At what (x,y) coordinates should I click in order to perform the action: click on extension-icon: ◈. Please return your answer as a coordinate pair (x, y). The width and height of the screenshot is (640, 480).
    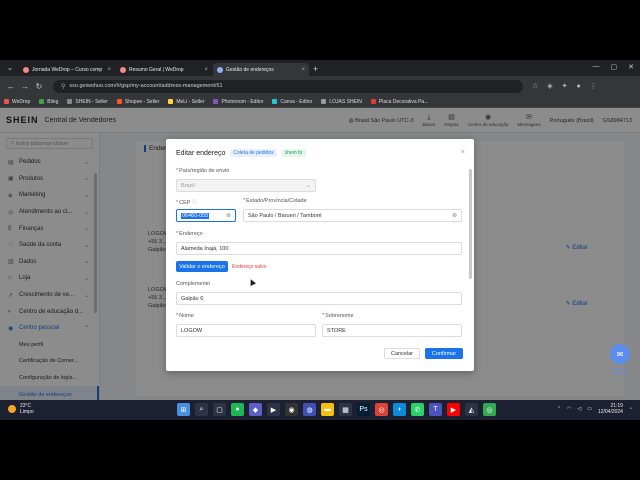
    Looking at the image, I should click on (549, 86).